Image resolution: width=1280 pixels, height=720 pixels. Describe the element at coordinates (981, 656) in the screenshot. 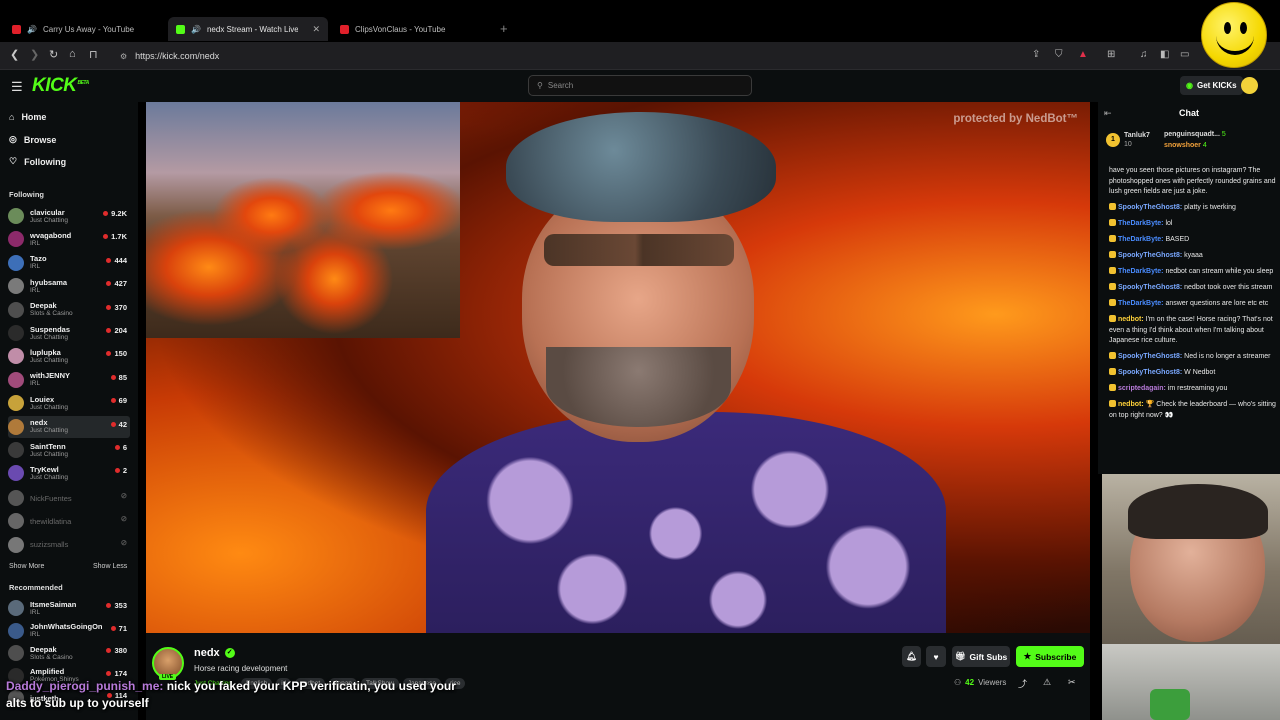

I see `gift-subs-button: 🎁︎ Gift Subs` at that location.